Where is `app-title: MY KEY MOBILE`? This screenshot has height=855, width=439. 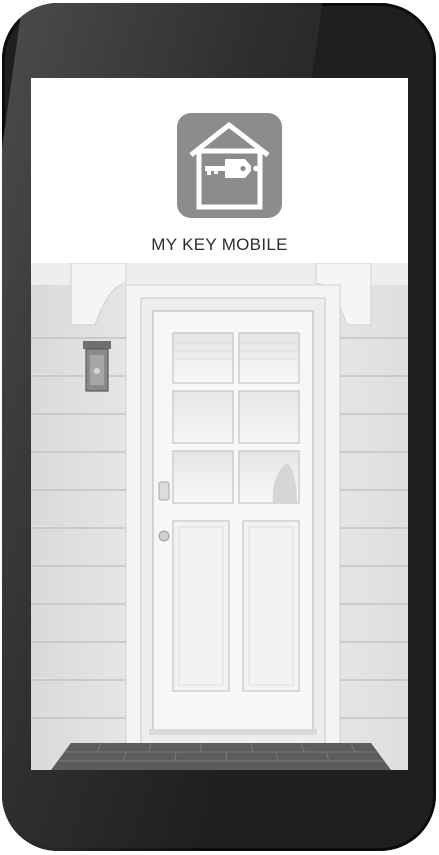 app-title: MY KEY MOBILE is located at coordinates (219, 244).